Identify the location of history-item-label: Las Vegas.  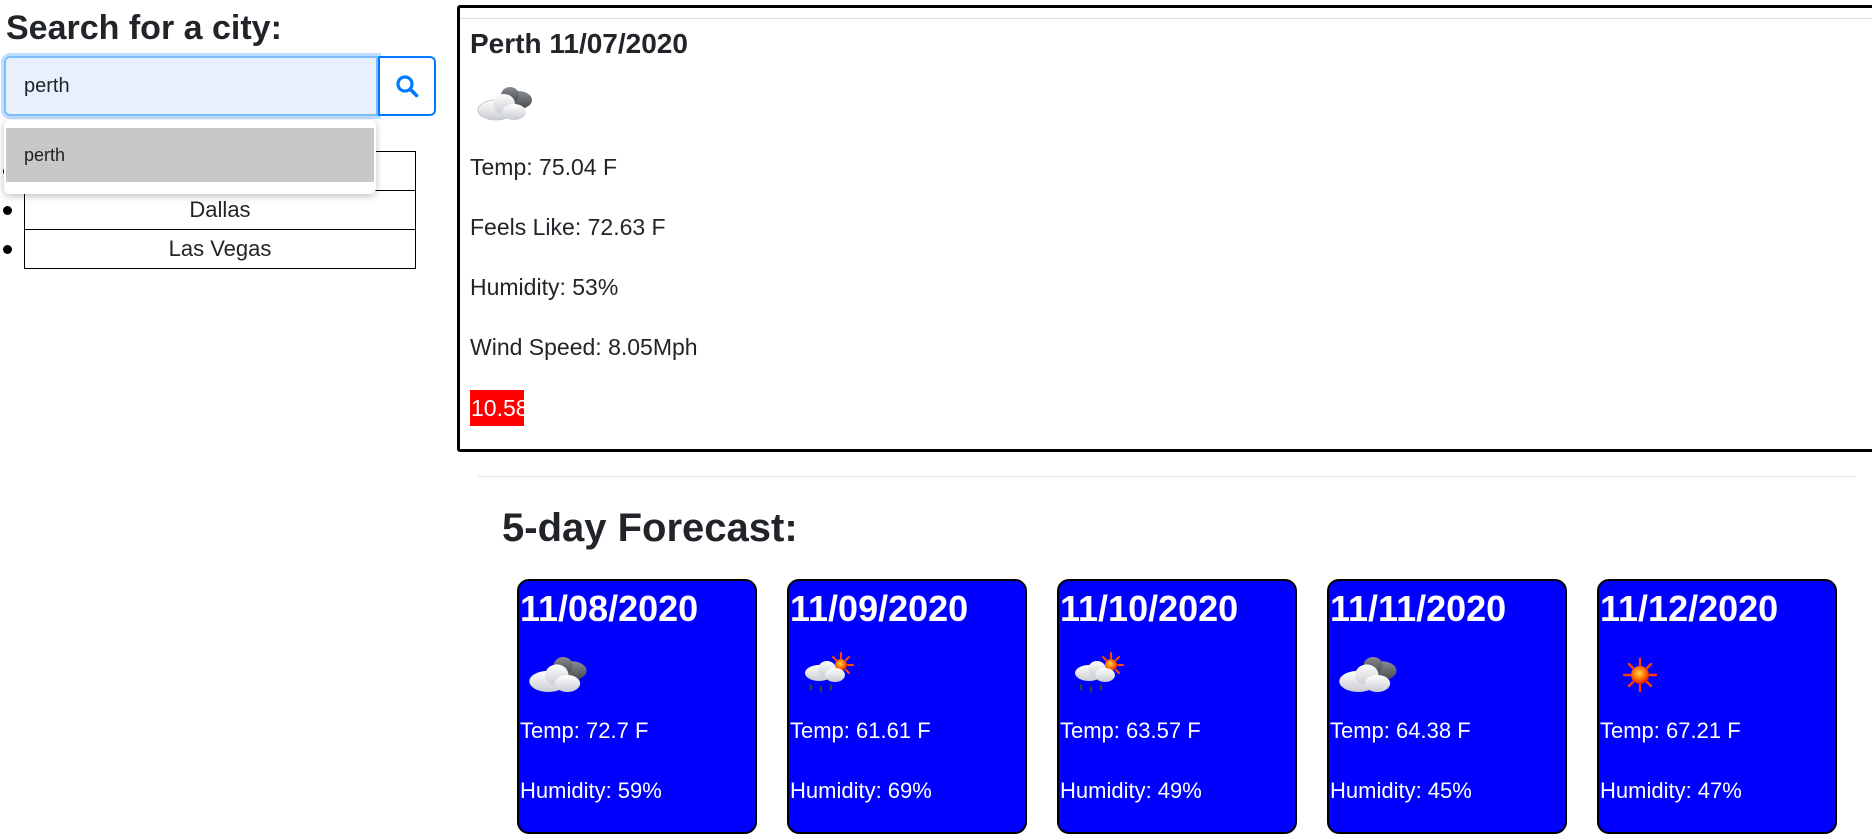
(220, 248).